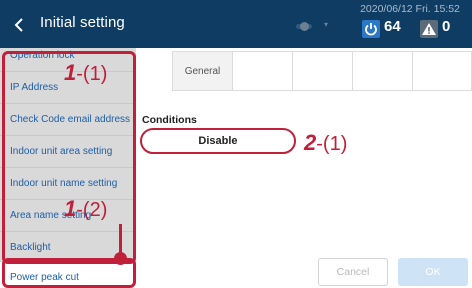 The width and height of the screenshot is (472, 288). I want to click on callout-2-1: 2-(1), so click(326, 142).